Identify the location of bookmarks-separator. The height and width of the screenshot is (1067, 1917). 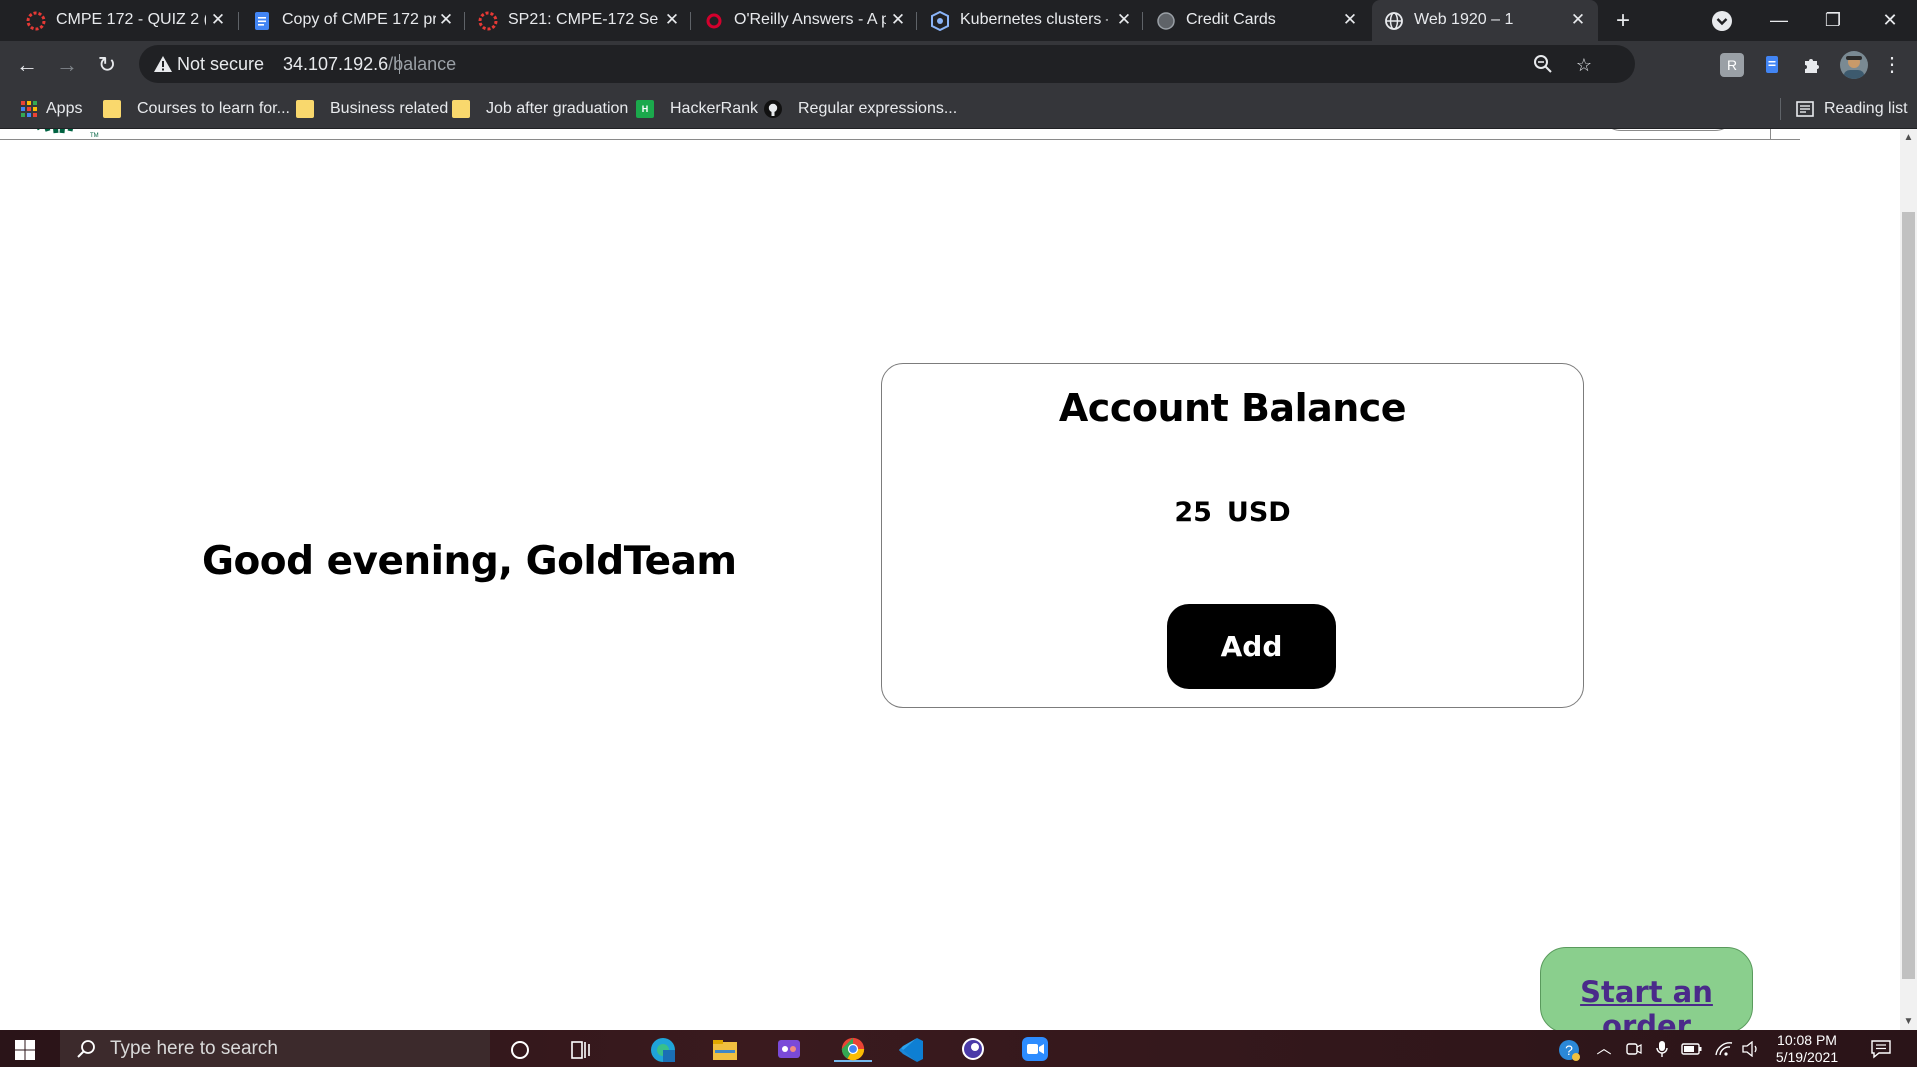
(1780, 109).